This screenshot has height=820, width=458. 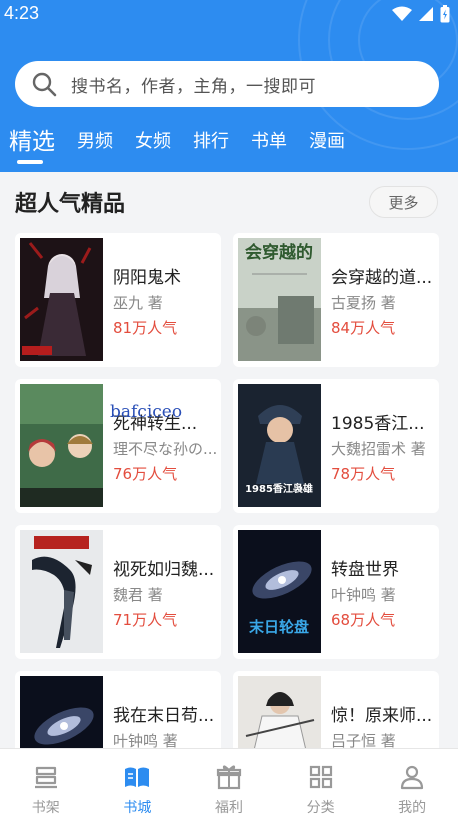 I want to click on bottom-navigation: 书架 书城 福利 分类 我的, so click(x=229, y=784).